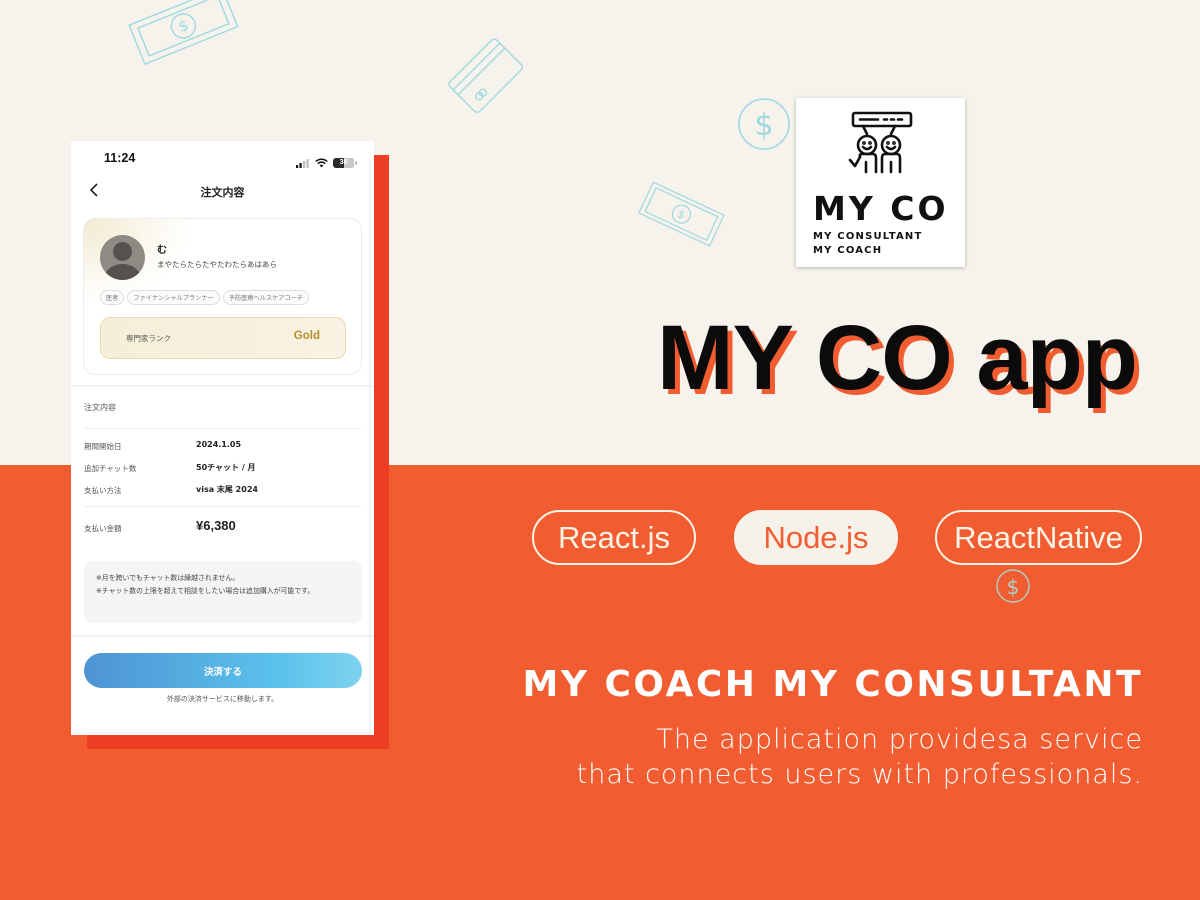  Describe the element at coordinates (265, 297) in the screenshot. I see `tag: 予防医療ヘルスケアコーチ` at that location.